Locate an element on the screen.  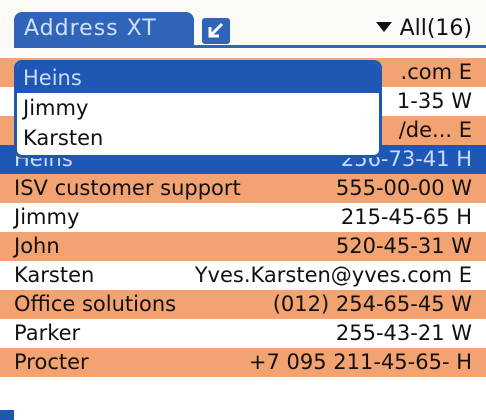
popup-item: Heins is located at coordinates (198, 78).